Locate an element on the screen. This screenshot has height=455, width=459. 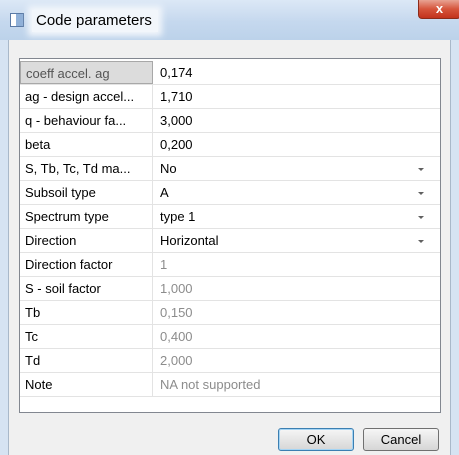
property-value-field: 2,000 is located at coordinates (176, 360).